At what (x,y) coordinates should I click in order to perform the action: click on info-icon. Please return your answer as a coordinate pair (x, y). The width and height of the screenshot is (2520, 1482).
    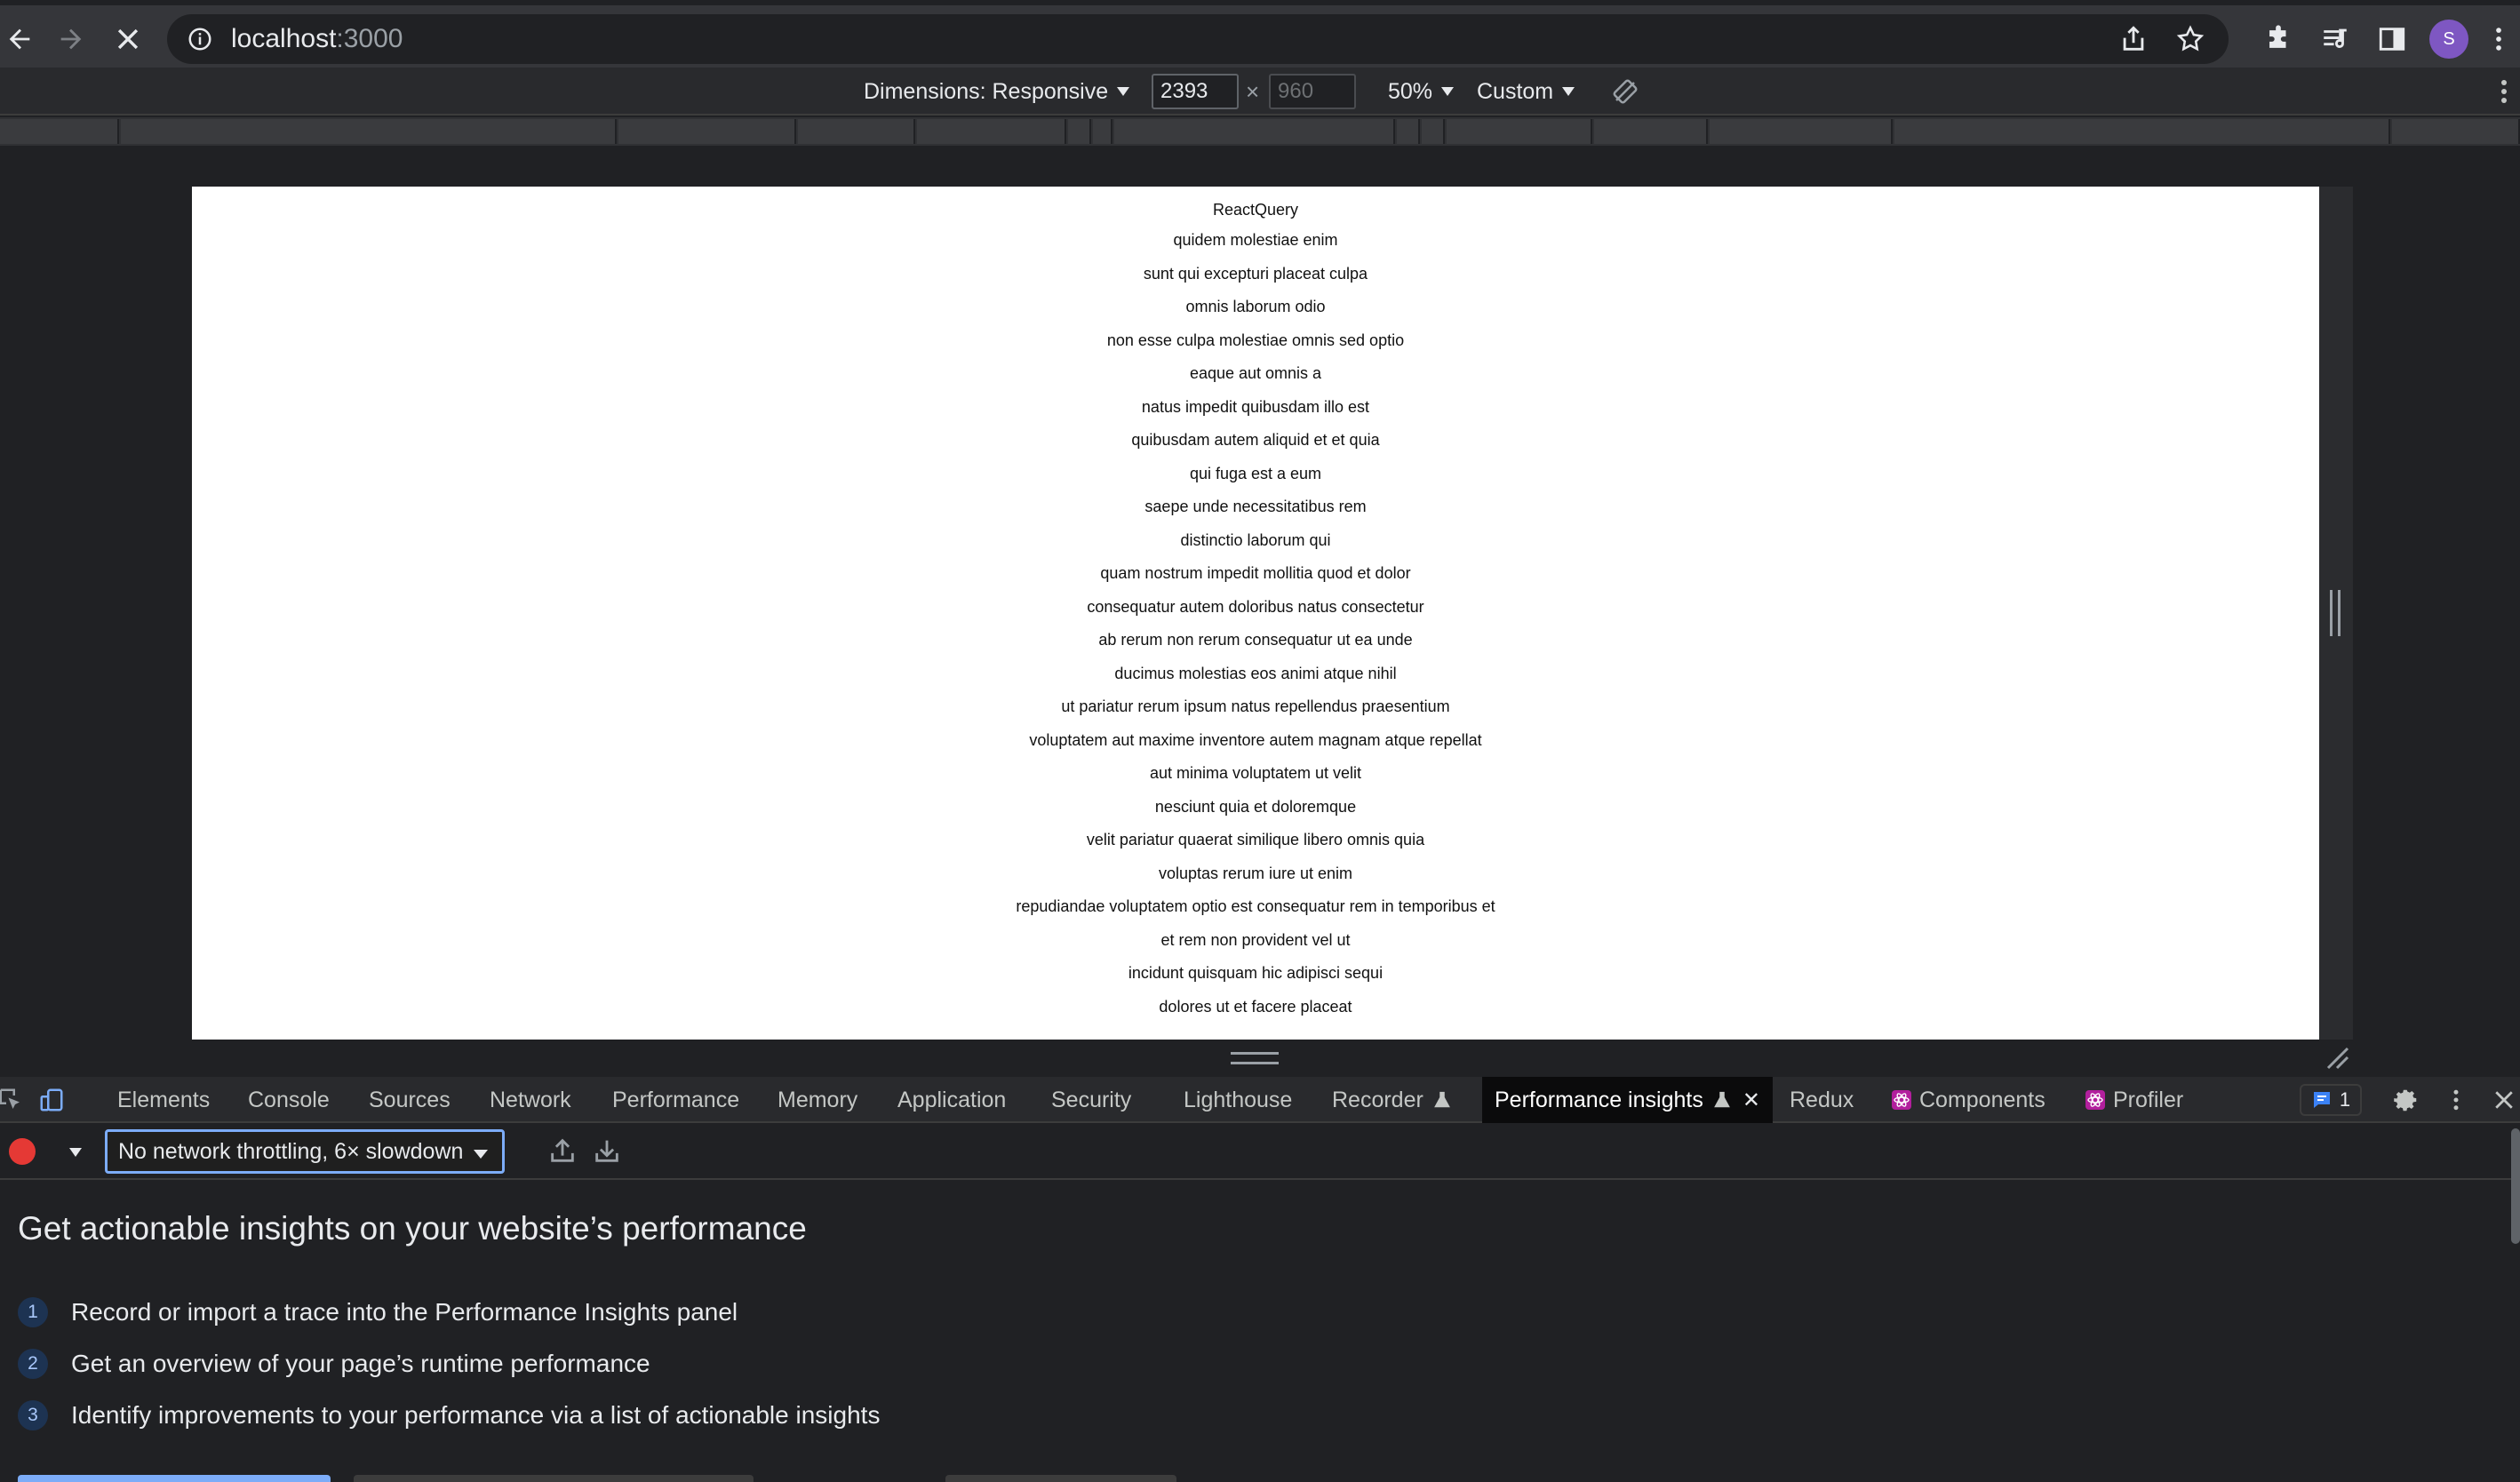
    Looking at the image, I should click on (199, 39).